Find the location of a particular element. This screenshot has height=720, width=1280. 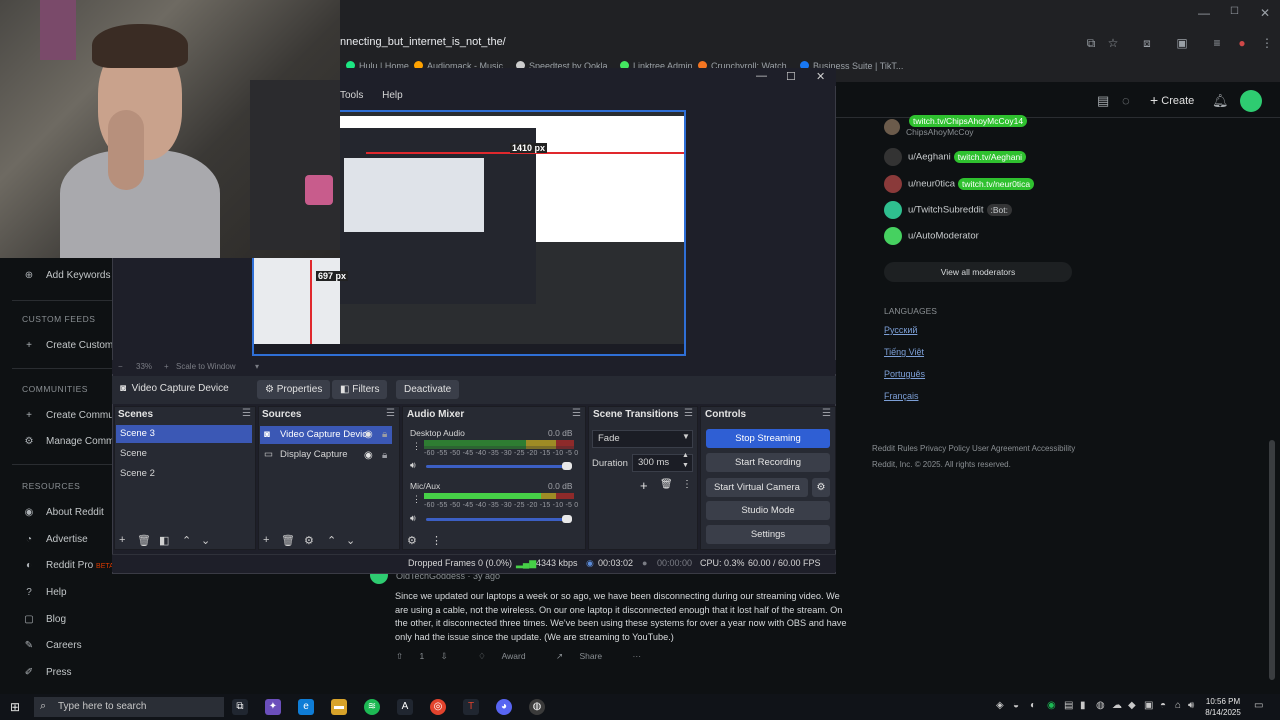

studio-mode-button: Studio Mode is located at coordinates (768, 510).